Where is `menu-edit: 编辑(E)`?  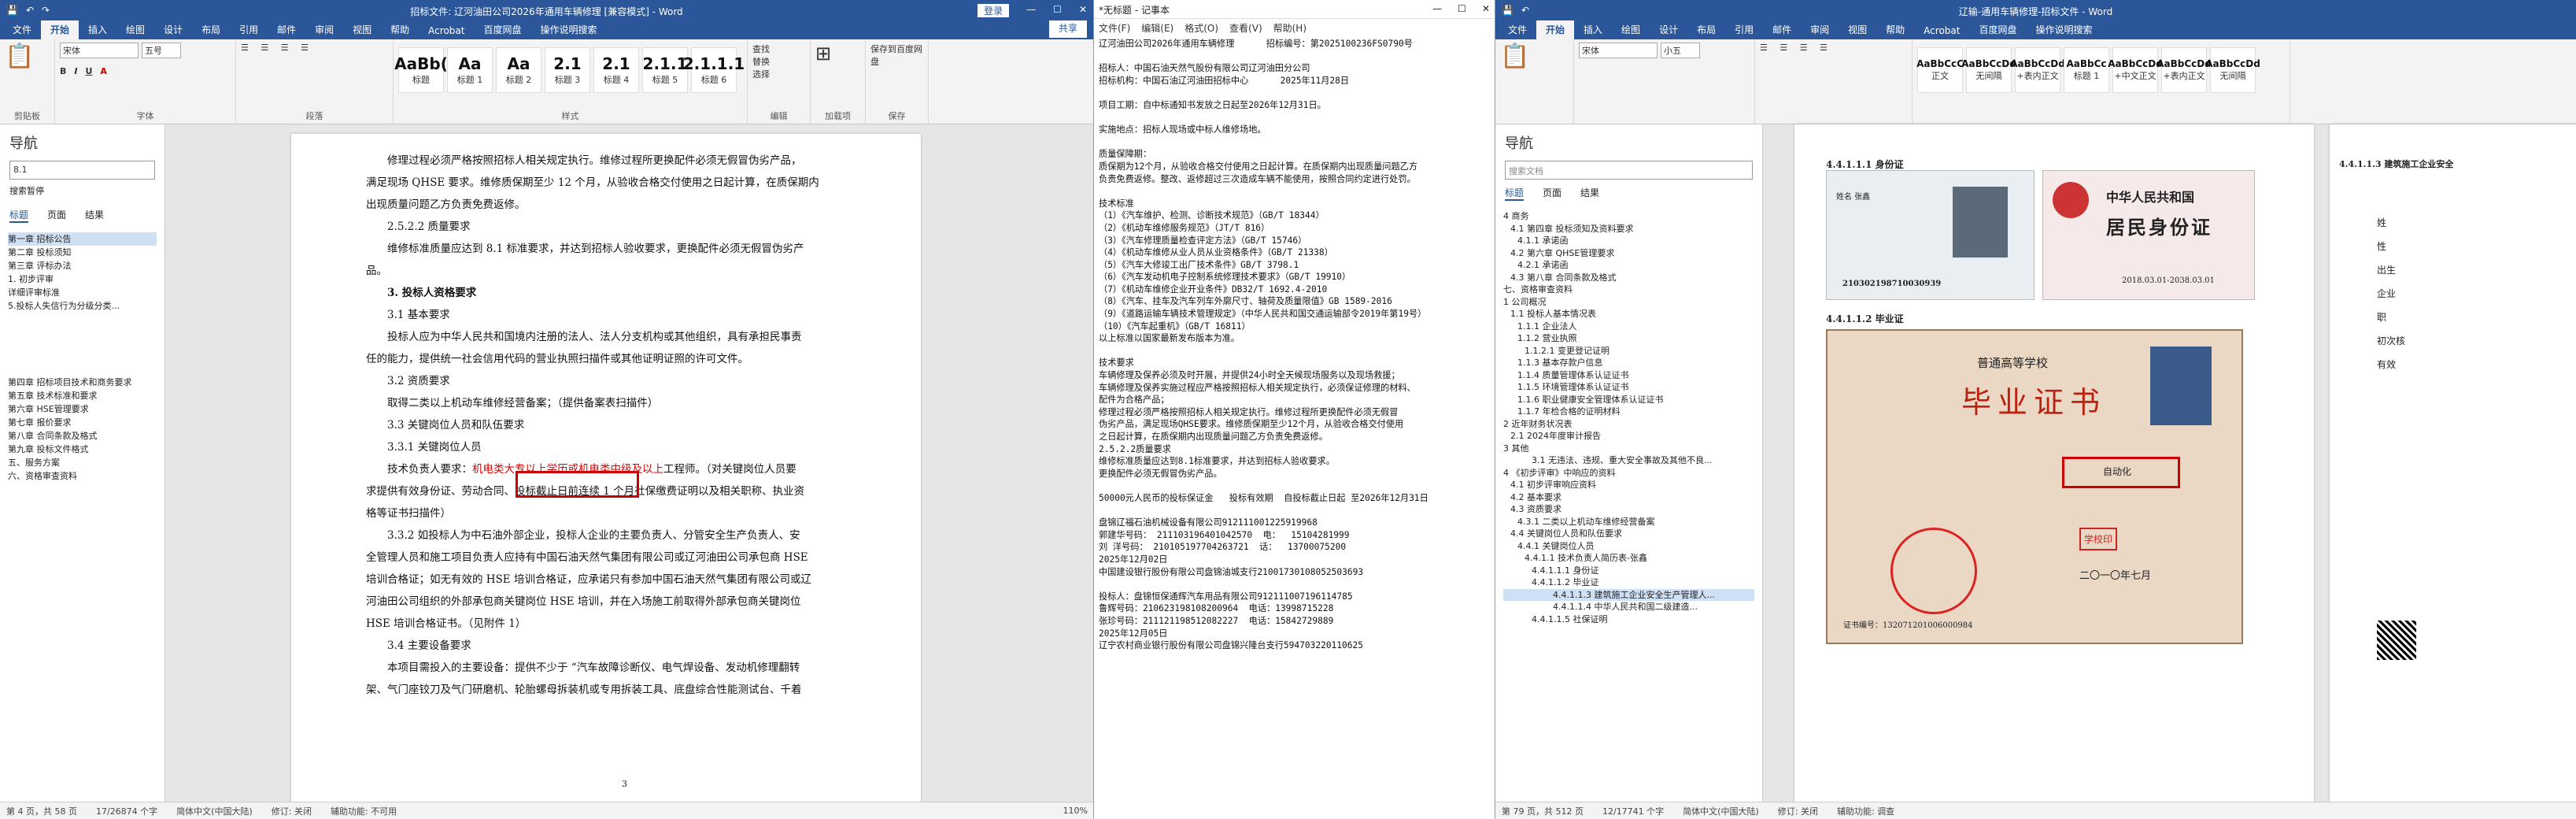 menu-edit: 编辑(E) is located at coordinates (1157, 27).